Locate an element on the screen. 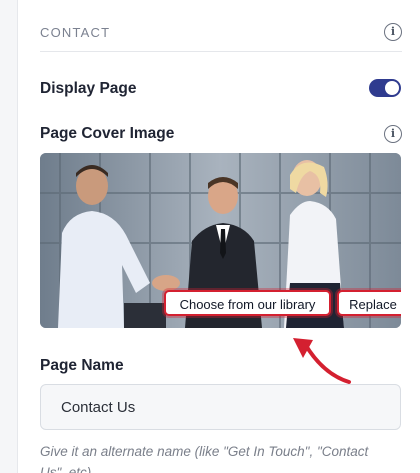 Image resolution: width=420 pixels, height=473 pixels. choose-from-library-button: Choose from our library is located at coordinates (247, 303).